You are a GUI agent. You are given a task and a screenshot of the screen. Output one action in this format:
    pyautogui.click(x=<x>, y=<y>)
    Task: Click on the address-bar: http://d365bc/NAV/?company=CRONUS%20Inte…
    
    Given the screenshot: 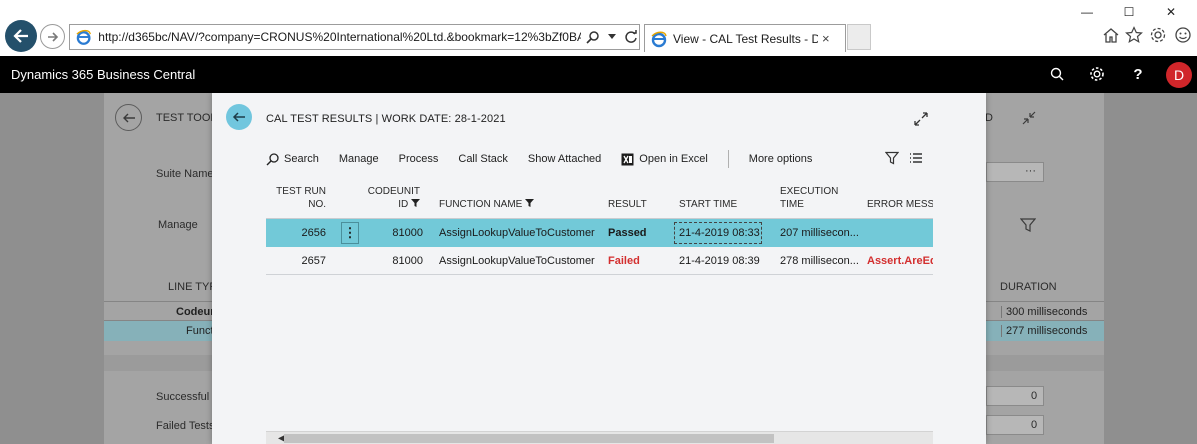 What is the action you would take?
    pyautogui.click(x=354, y=37)
    